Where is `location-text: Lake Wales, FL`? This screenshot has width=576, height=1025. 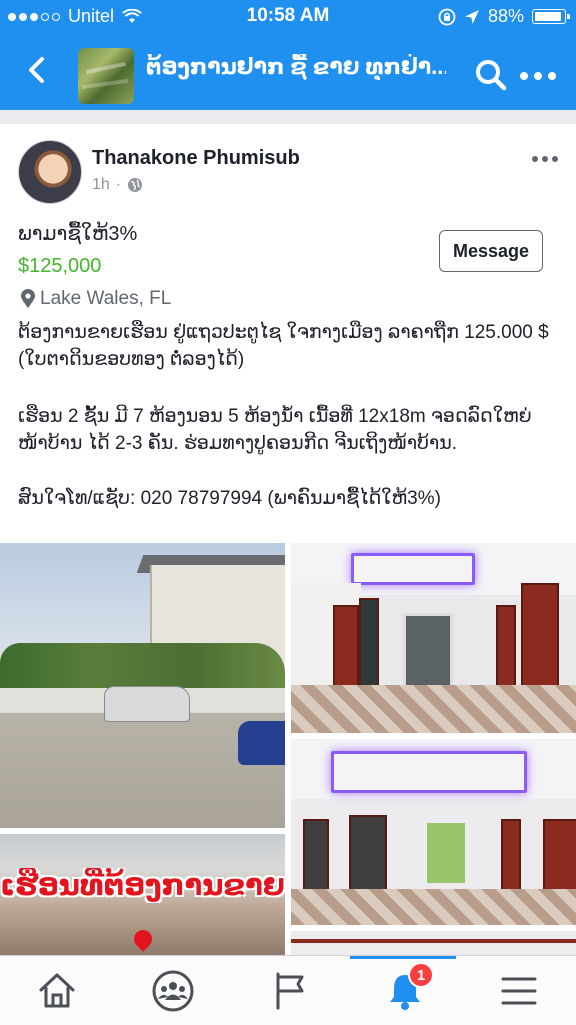
location-text: Lake Wales, FL is located at coordinates (106, 298).